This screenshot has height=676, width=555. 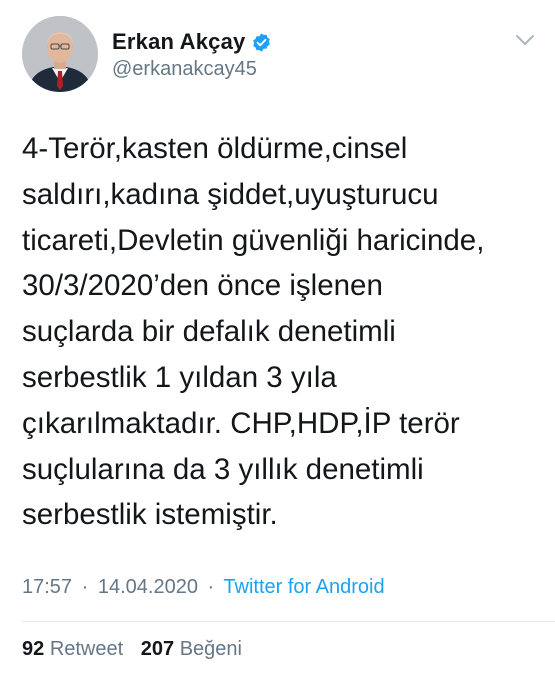 I want to click on author-name: Erkan Akçay, so click(x=178, y=42).